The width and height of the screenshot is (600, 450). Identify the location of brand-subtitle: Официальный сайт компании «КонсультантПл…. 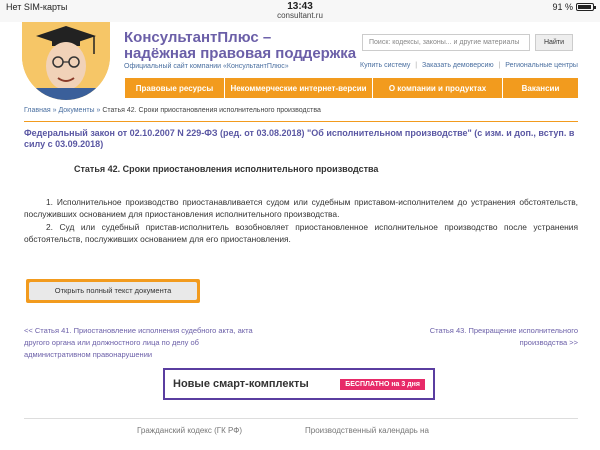
(206, 66).